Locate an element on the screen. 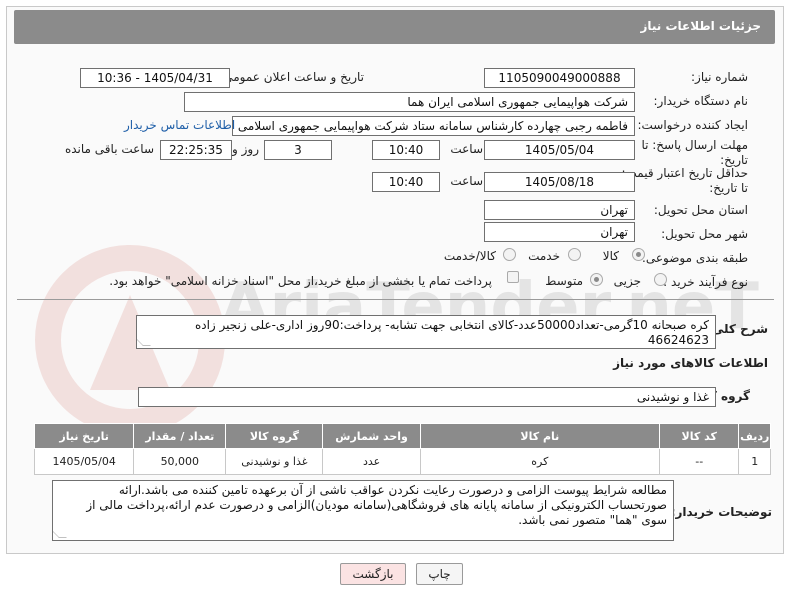 The width and height of the screenshot is (788, 598). buyer-org-field: شرکت هواپیمایی جمهوری اسلامی ایران هما is located at coordinates (409, 102).